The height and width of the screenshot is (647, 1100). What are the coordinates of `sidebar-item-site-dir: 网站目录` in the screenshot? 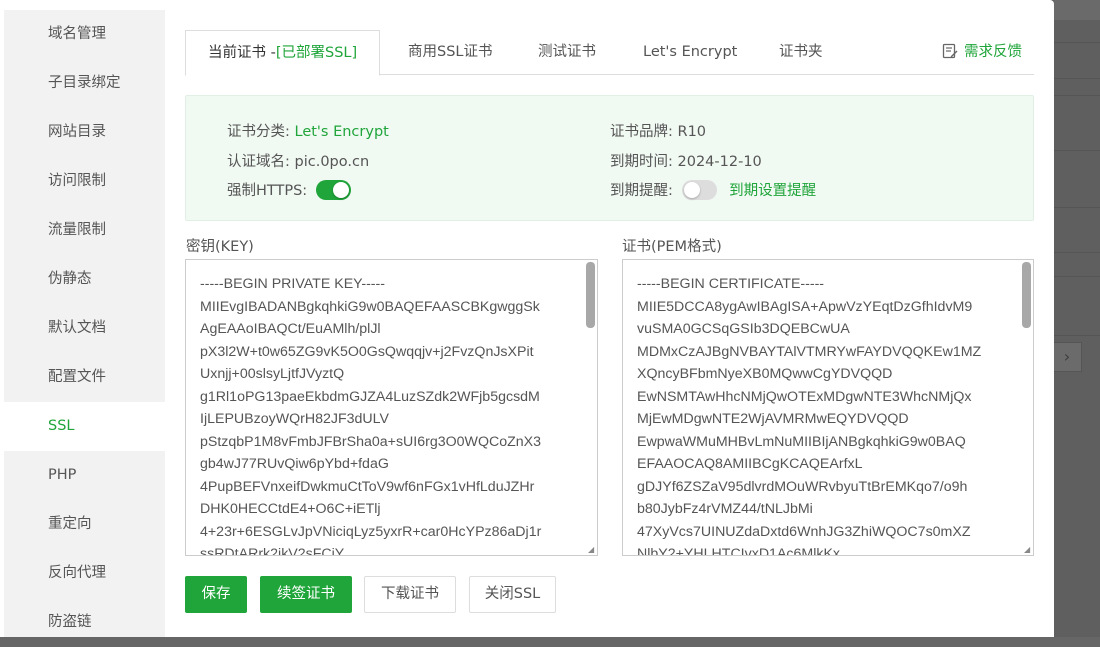 It's located at (84, 132).